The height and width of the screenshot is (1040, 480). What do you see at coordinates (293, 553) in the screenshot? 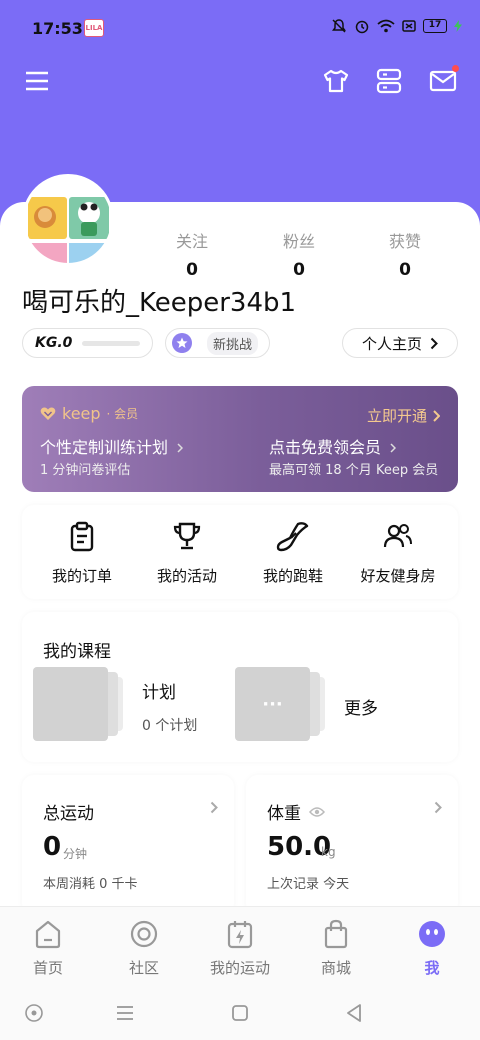
I see `my-running-shoes-button: 我的跑鞋` at bounding box center [293, 553].